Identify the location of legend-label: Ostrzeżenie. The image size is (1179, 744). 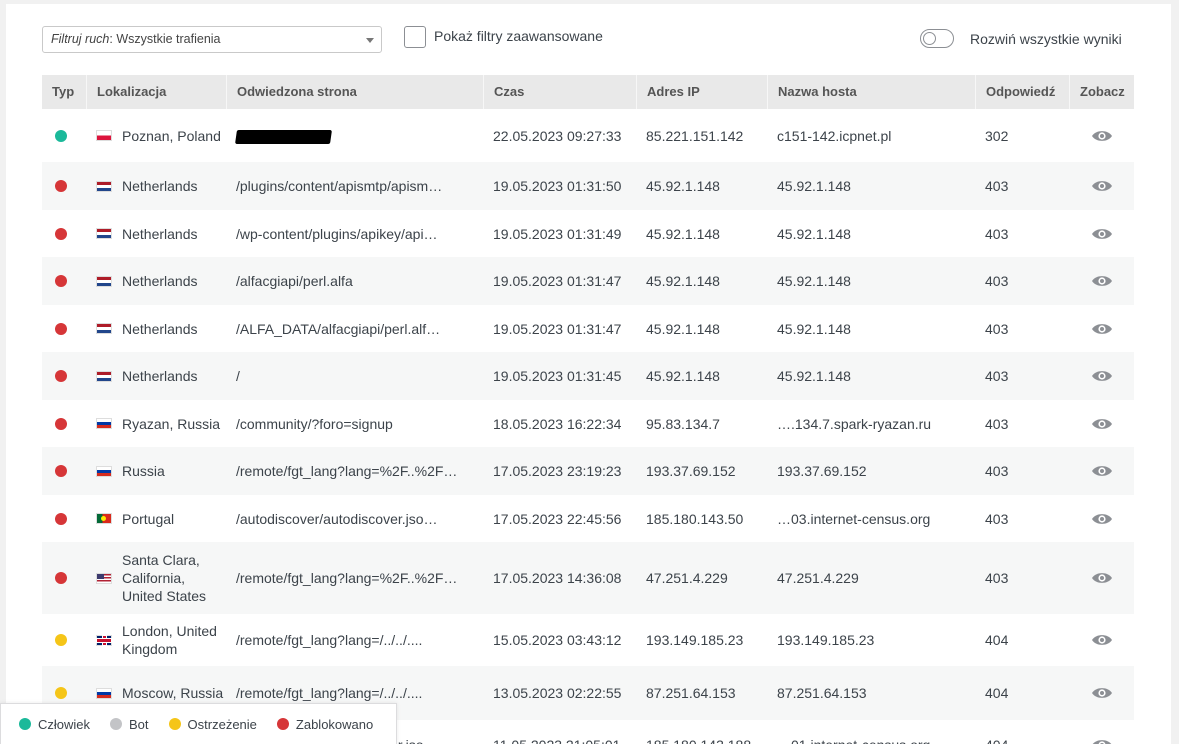
(222, 724).